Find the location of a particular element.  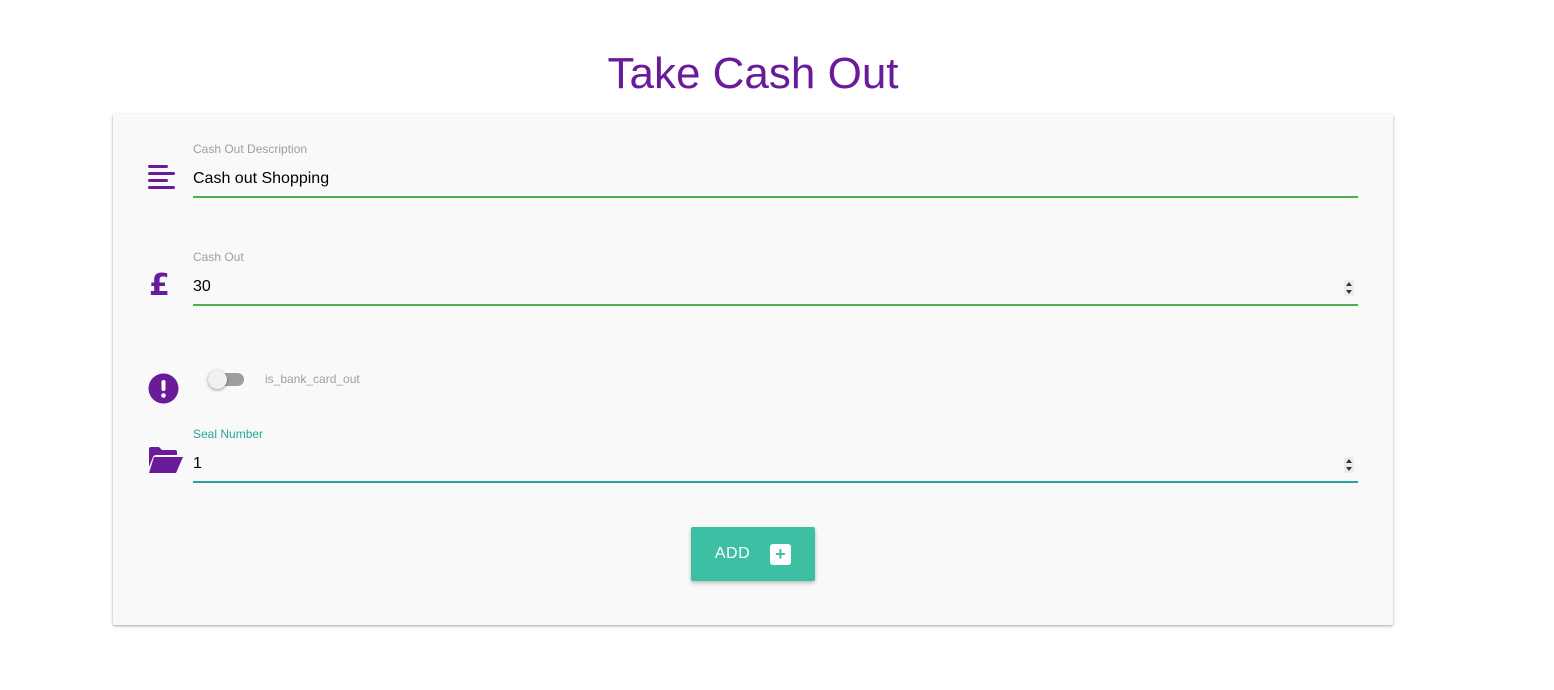

exclamation-circle-icon is located at coordinates (166, 388).